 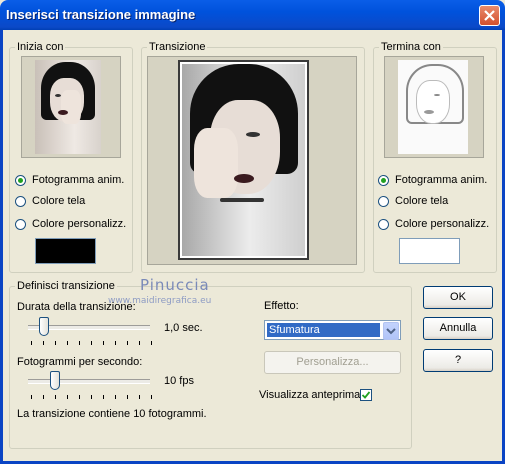 I want to click on fps-slider-ticks, so click(x=91, y=397).